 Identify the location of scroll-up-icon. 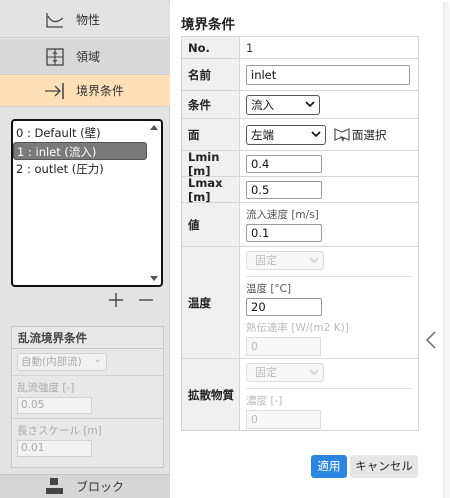
(154, 127).